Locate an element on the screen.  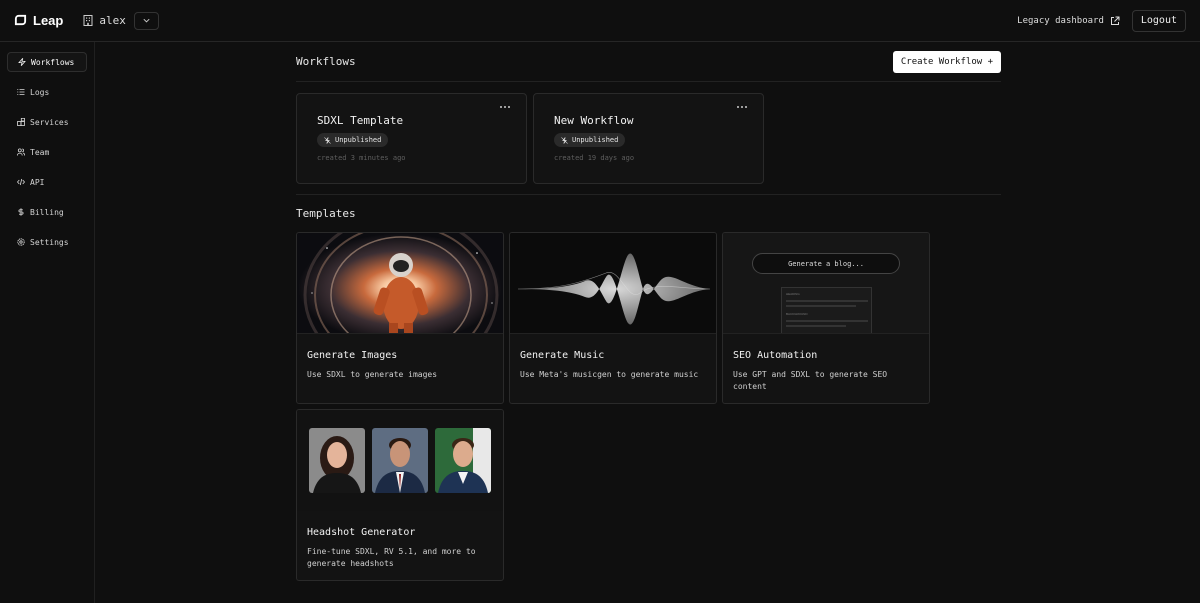
workflow-title: SDXL Template is located at coordinates (360, 120).